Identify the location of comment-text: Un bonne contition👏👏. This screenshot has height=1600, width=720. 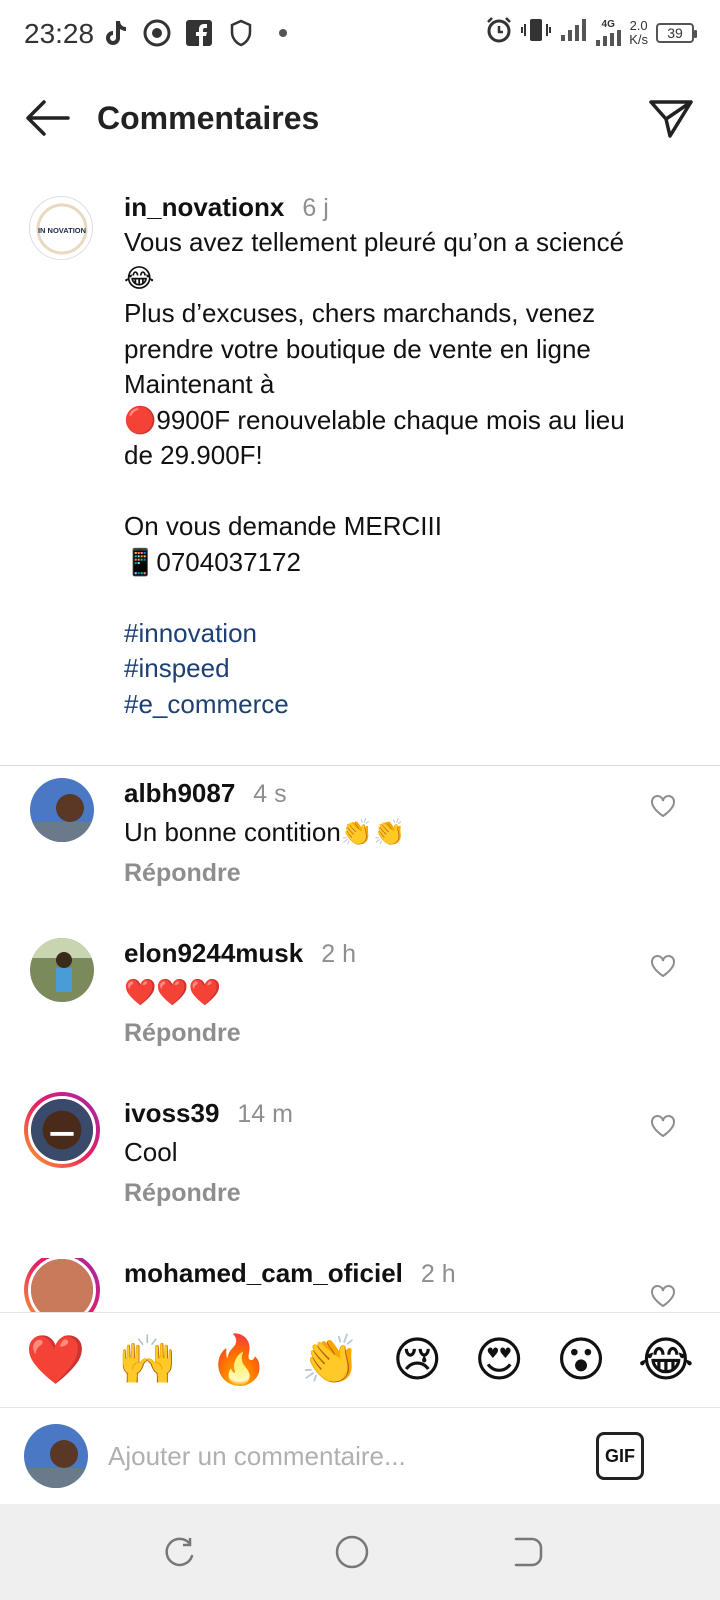
(265, 832).